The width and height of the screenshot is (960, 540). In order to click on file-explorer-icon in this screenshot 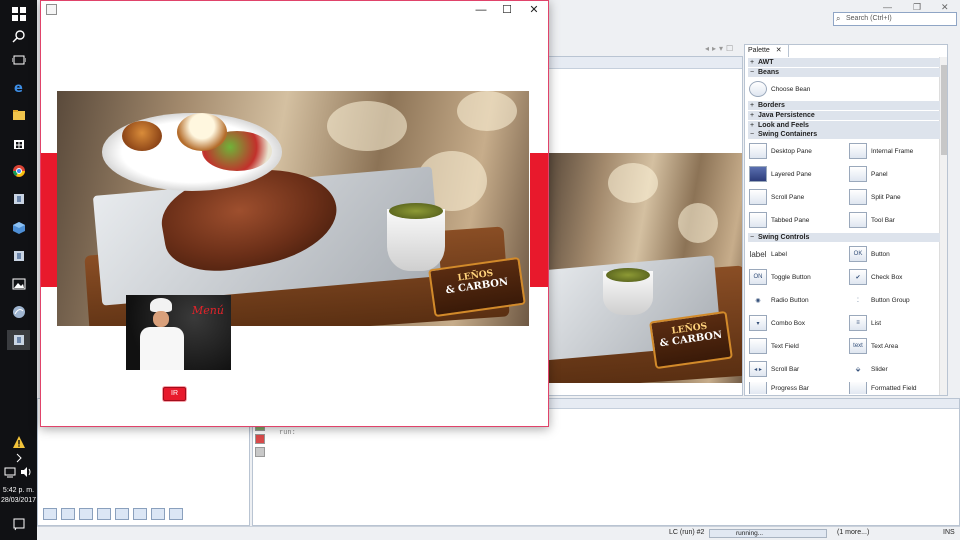, I will do `click(18, 115)`.